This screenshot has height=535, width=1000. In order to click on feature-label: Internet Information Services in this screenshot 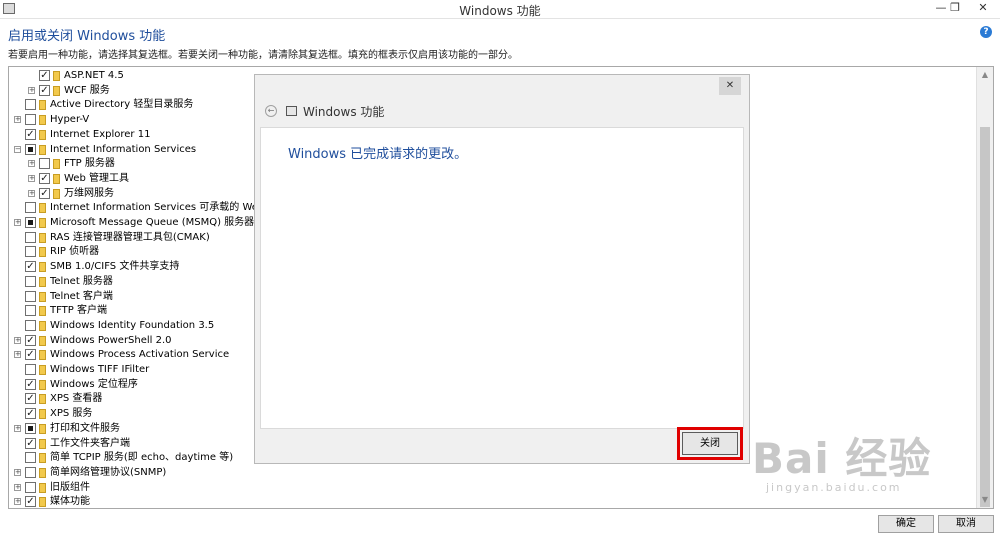, I will do `click(123, 149)`.